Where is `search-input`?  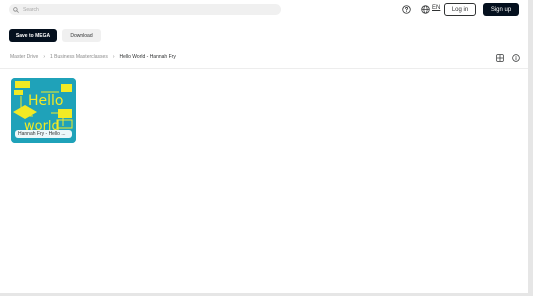 search-input is located at coordinates (121, 9).